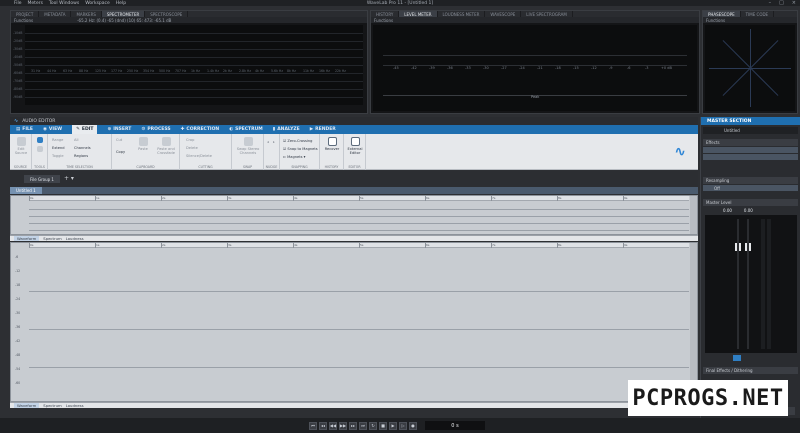 The image size is (800, 433). What do you see at coordinates (58, 148) in the screenshot?
I see `extend-button: Extend` at bounding box center [58, 148].